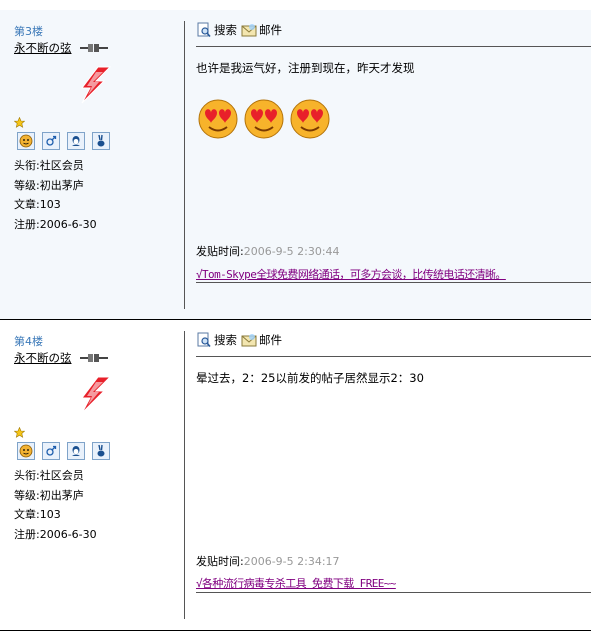  I want to click on post-message: 晕过去，2：25以前发的帖子居然显示2：30, so click(310, 378).